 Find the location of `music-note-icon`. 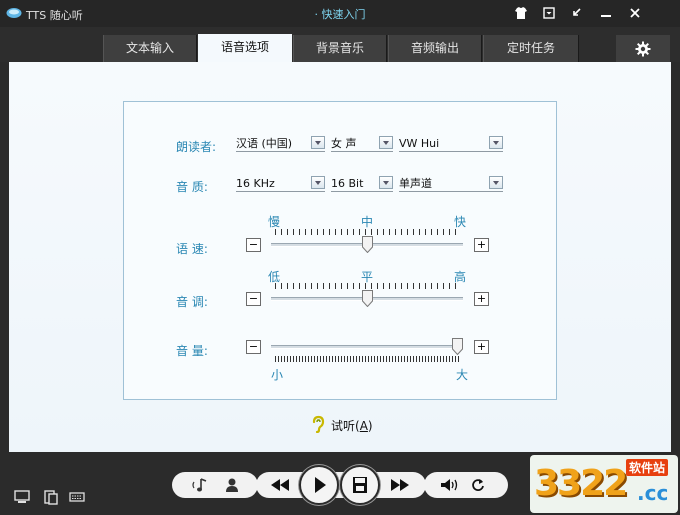

music-note-icon is located at coordinates (201, 485).